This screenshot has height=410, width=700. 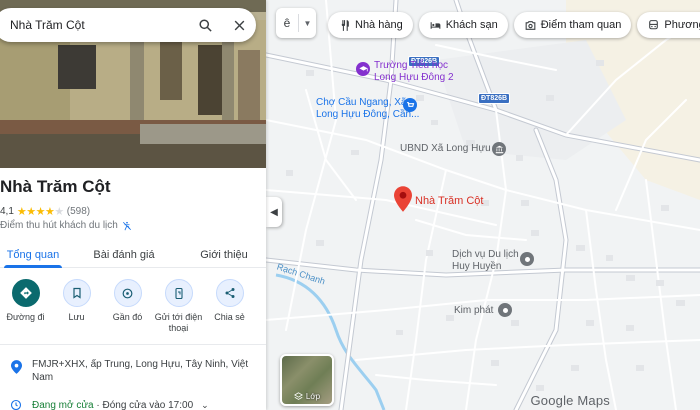 I want to click on language-glyph: ê, so click(x=287, y=23).